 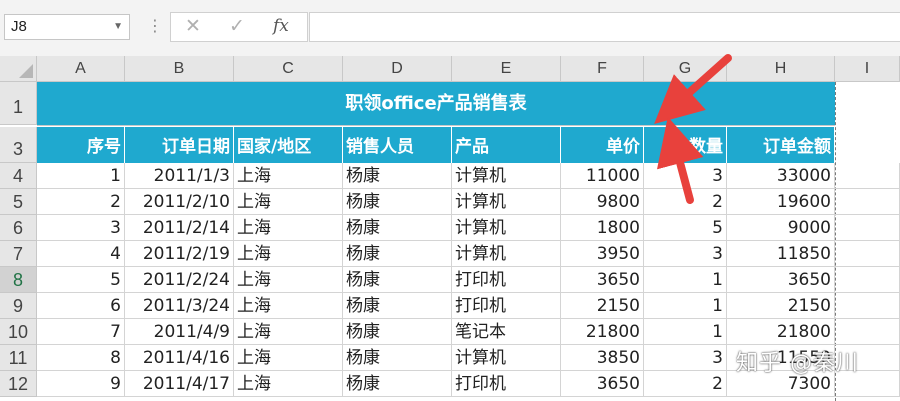 What do you see at coordinates (693, 89) in the screenshot?
I see `arrow-upper` at bounding box center [693, 89].